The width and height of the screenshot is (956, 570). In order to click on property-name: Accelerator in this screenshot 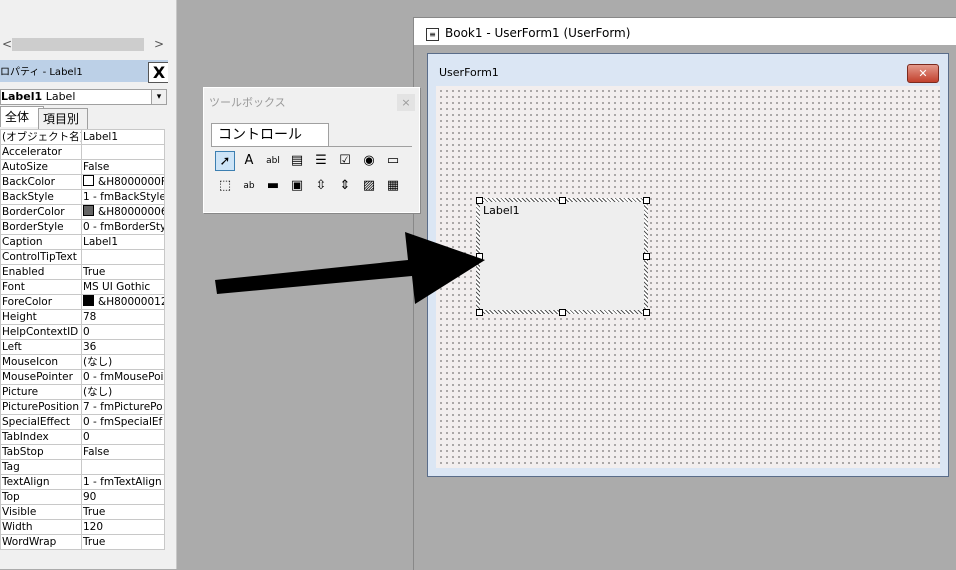, I will do `click(41, 152)`.